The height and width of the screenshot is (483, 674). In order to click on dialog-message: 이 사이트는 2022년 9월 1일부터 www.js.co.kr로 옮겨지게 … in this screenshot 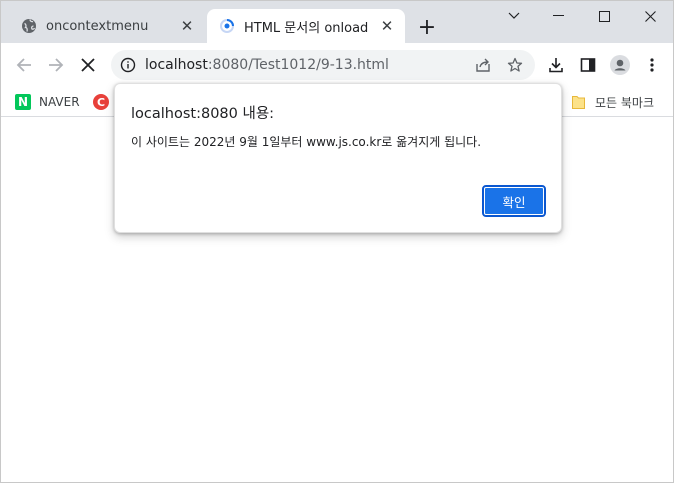, I will do `click(306, 142)`.